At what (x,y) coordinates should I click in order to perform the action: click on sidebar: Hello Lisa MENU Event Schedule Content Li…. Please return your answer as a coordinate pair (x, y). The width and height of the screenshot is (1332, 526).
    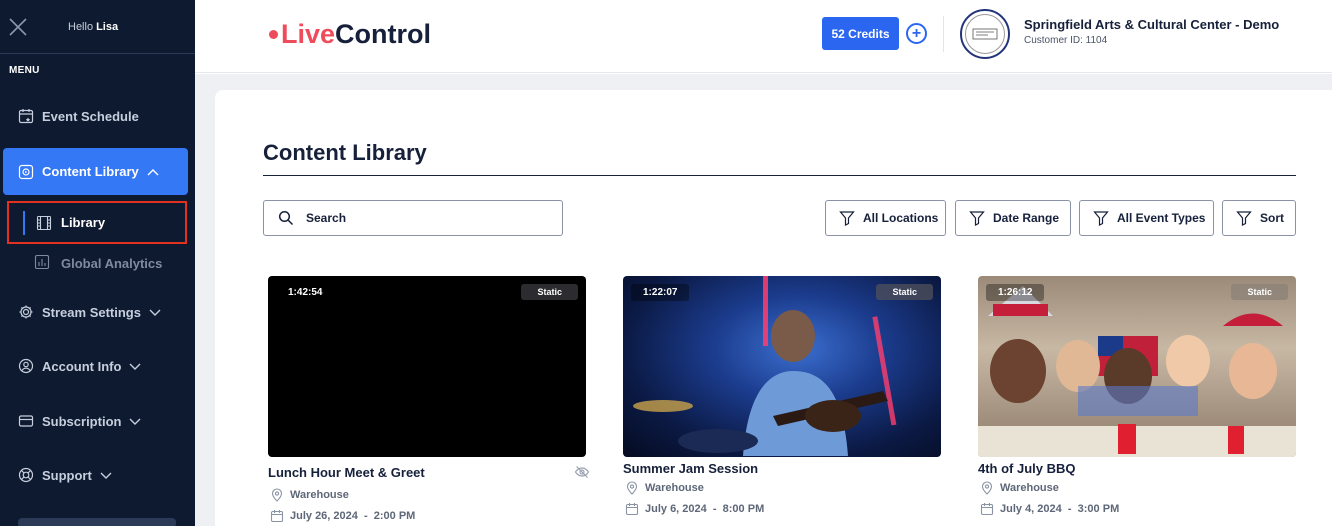
    Looking at the image, I should click on (97, 263).